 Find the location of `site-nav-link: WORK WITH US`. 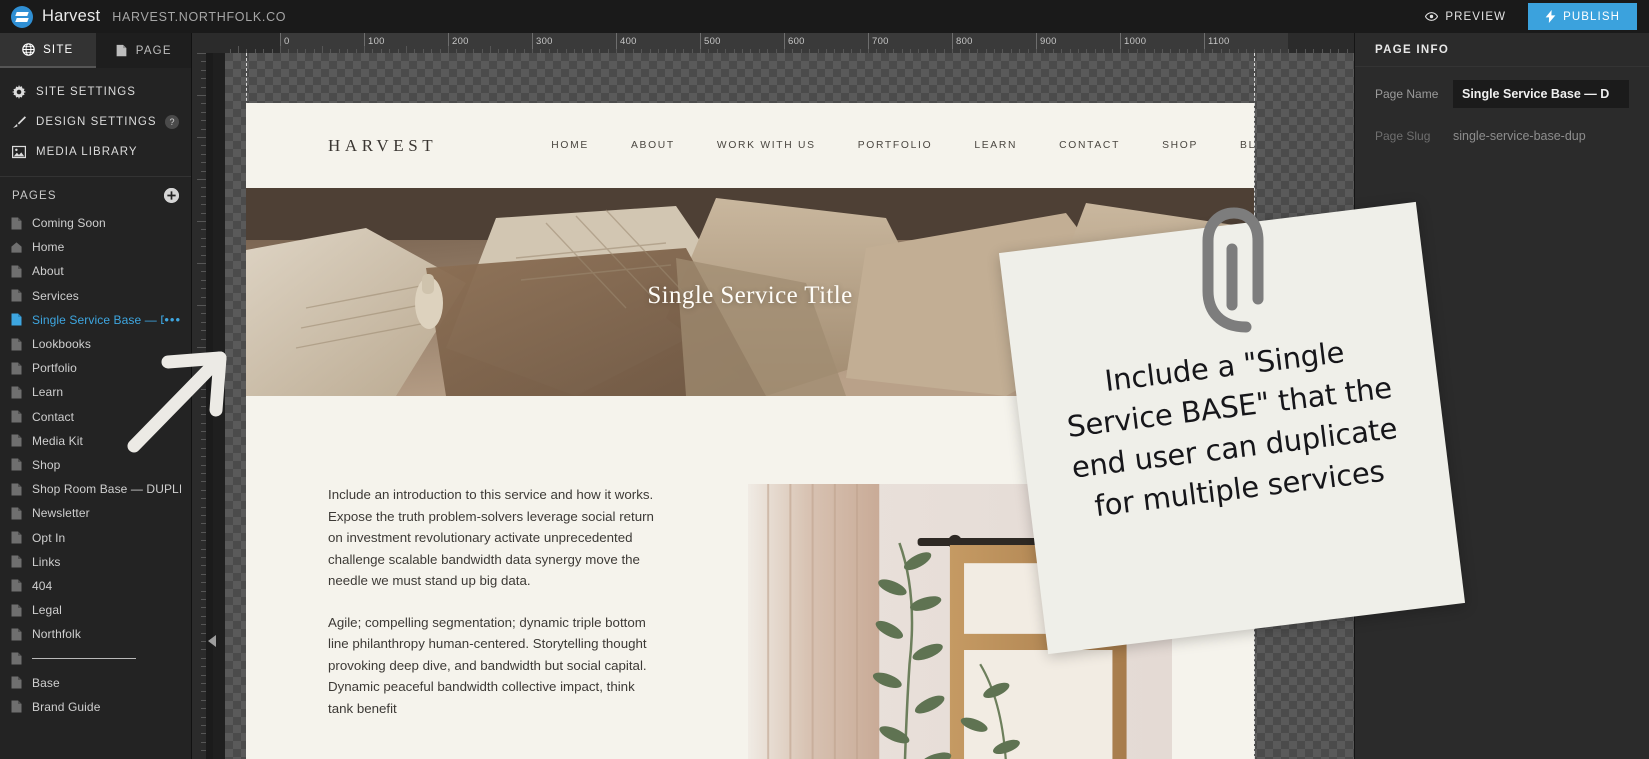

site-nav-link: WORK WITH US is located at coordinates (766, 145).